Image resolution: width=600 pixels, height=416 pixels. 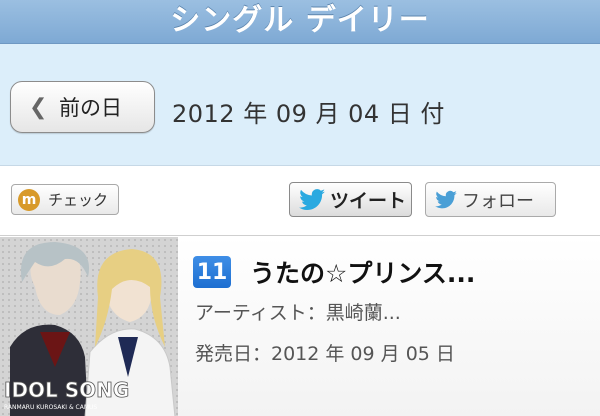 I want to click on app-header: シングル デイリー, so click(x=300, y=22).